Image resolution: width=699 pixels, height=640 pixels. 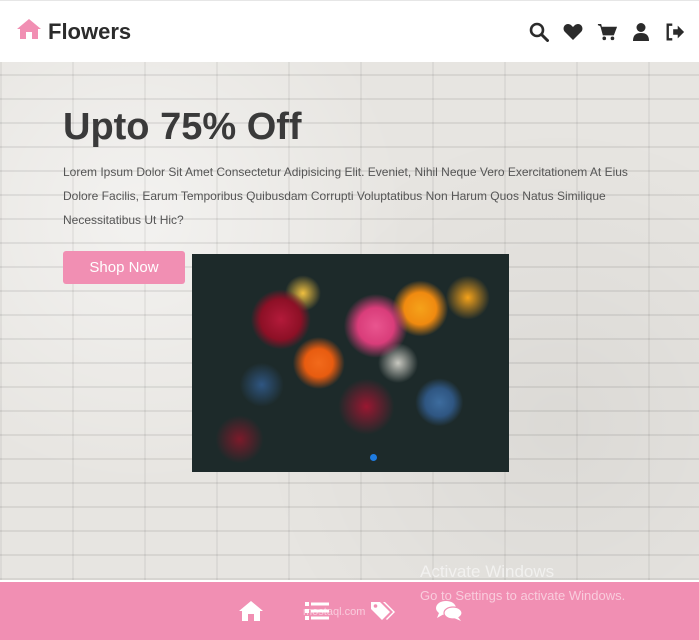 I want to click on search-icon, so click(x=539, y=32).